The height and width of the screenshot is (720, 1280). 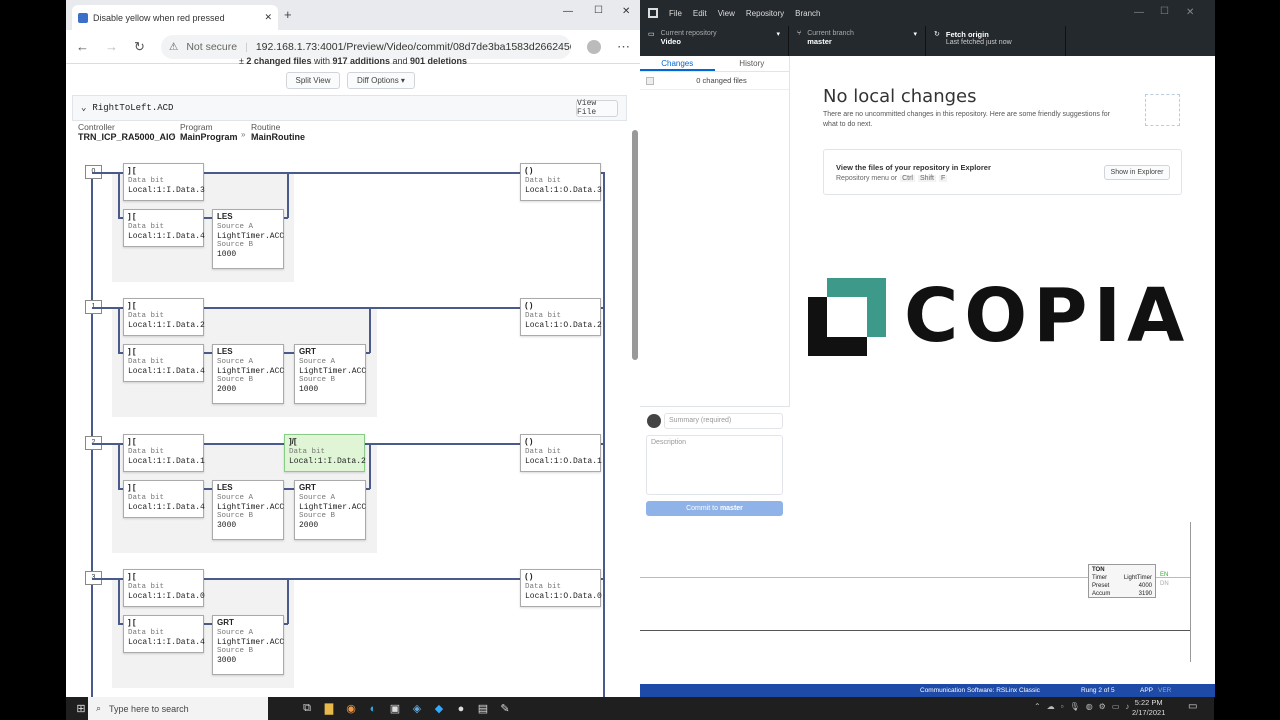 I want to click on changed-files-count: 0 changed files, so click(x=721, y=80).